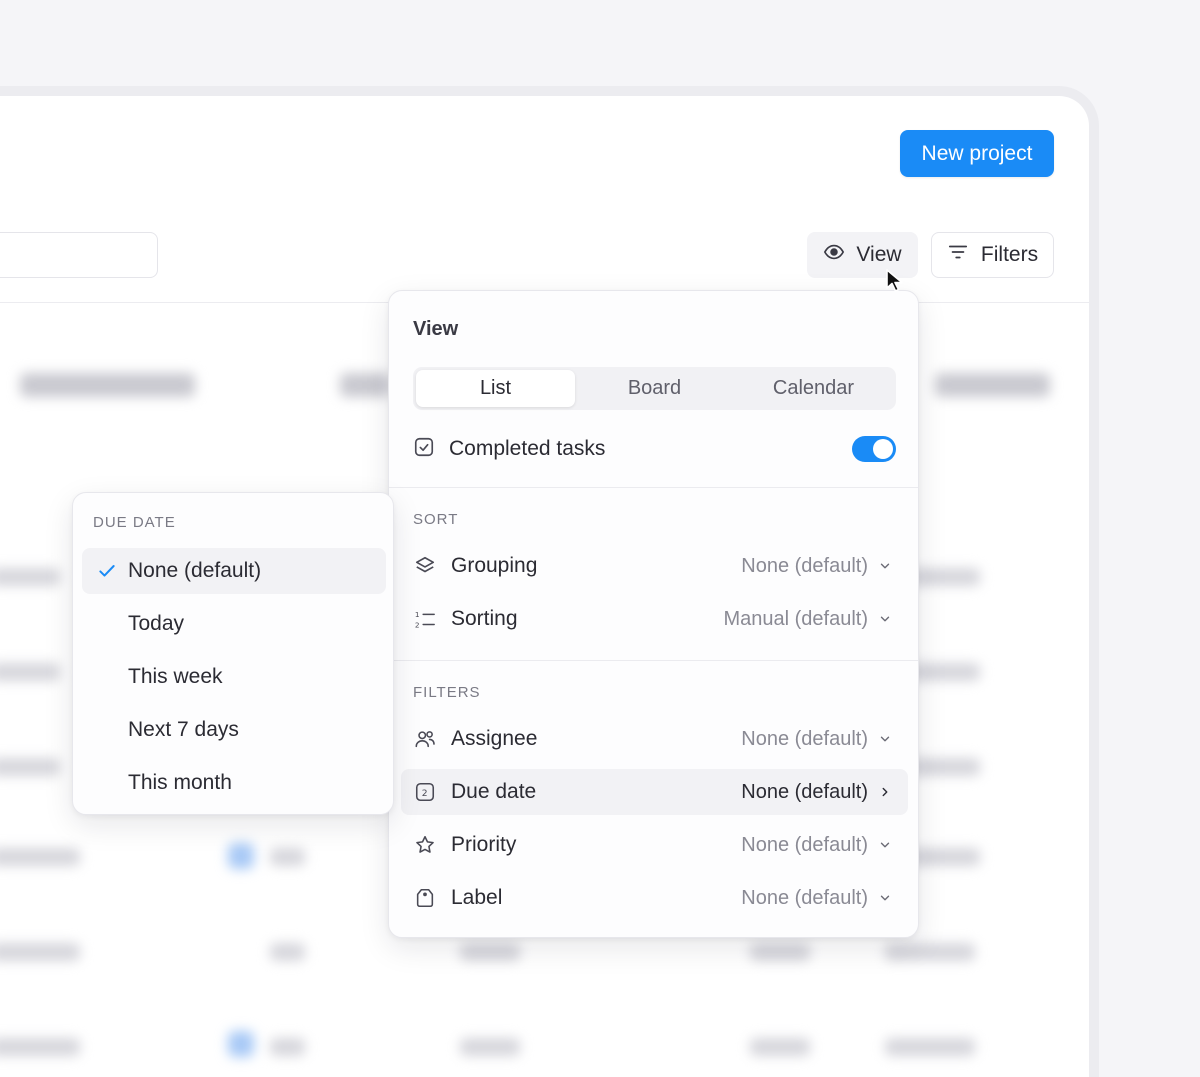  What do you see at coordinates (79, 255) in the screenshot?
I see `search-input` at bounding box center [79, 255].